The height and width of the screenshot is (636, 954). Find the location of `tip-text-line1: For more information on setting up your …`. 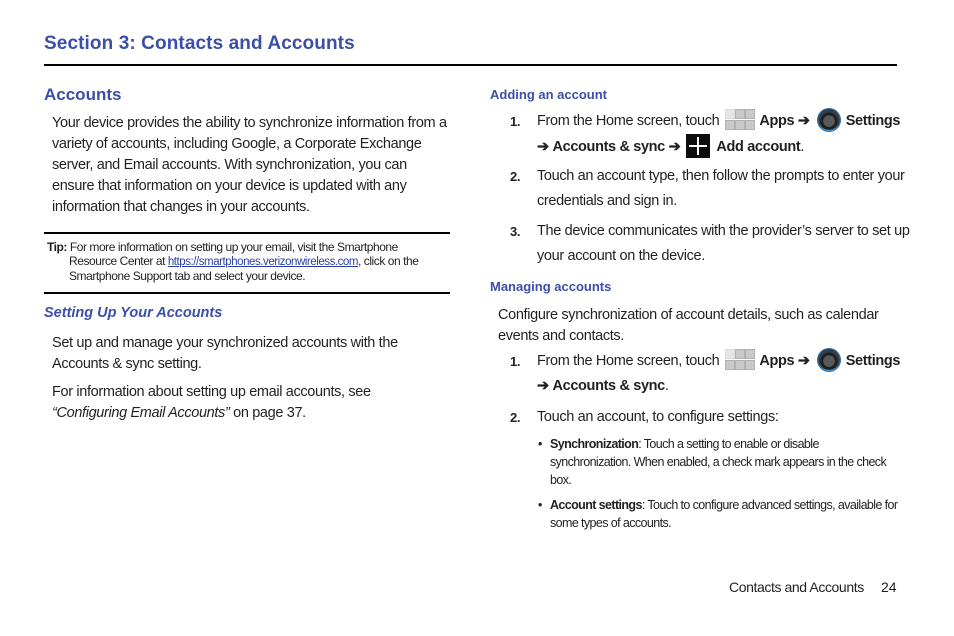

tip-text-line1: For more information on setting up your … is located at coordinates (232, 247).